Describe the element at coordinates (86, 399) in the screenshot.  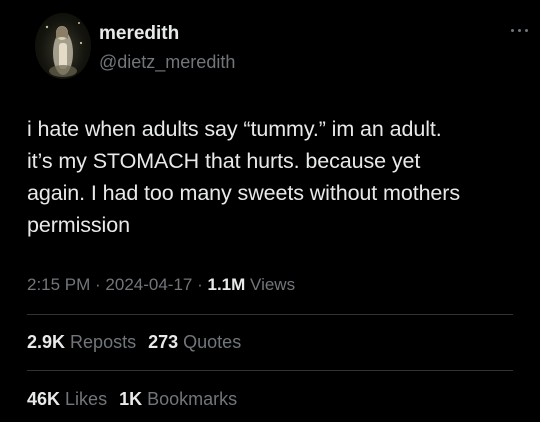
I see `likes-label: Likes` at that location.